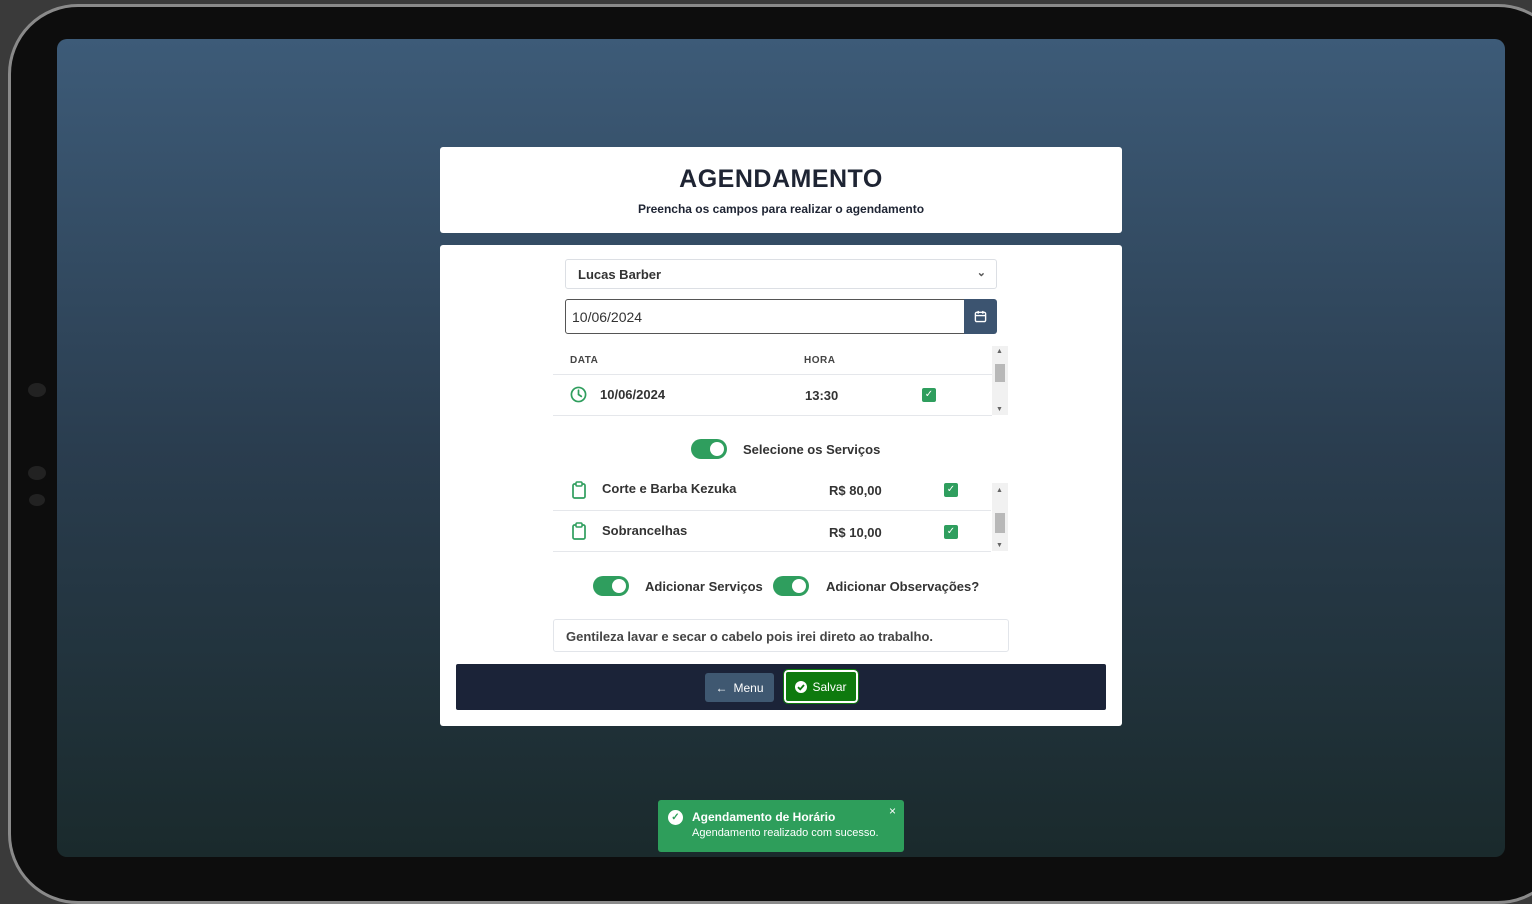  Describe the element at coordinates (633, 394) in the screenshot. I see `schedule-date: 10/06/2024` at that location.